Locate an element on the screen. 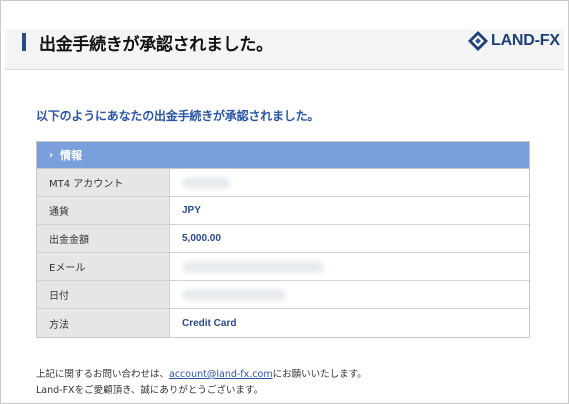 Image resolution: width=569 pixels, height=404 pixels. footer-line-2: Land-FXをご愛顧頂き、誠にありがとうございます。 is located at coordinates (149, 390).